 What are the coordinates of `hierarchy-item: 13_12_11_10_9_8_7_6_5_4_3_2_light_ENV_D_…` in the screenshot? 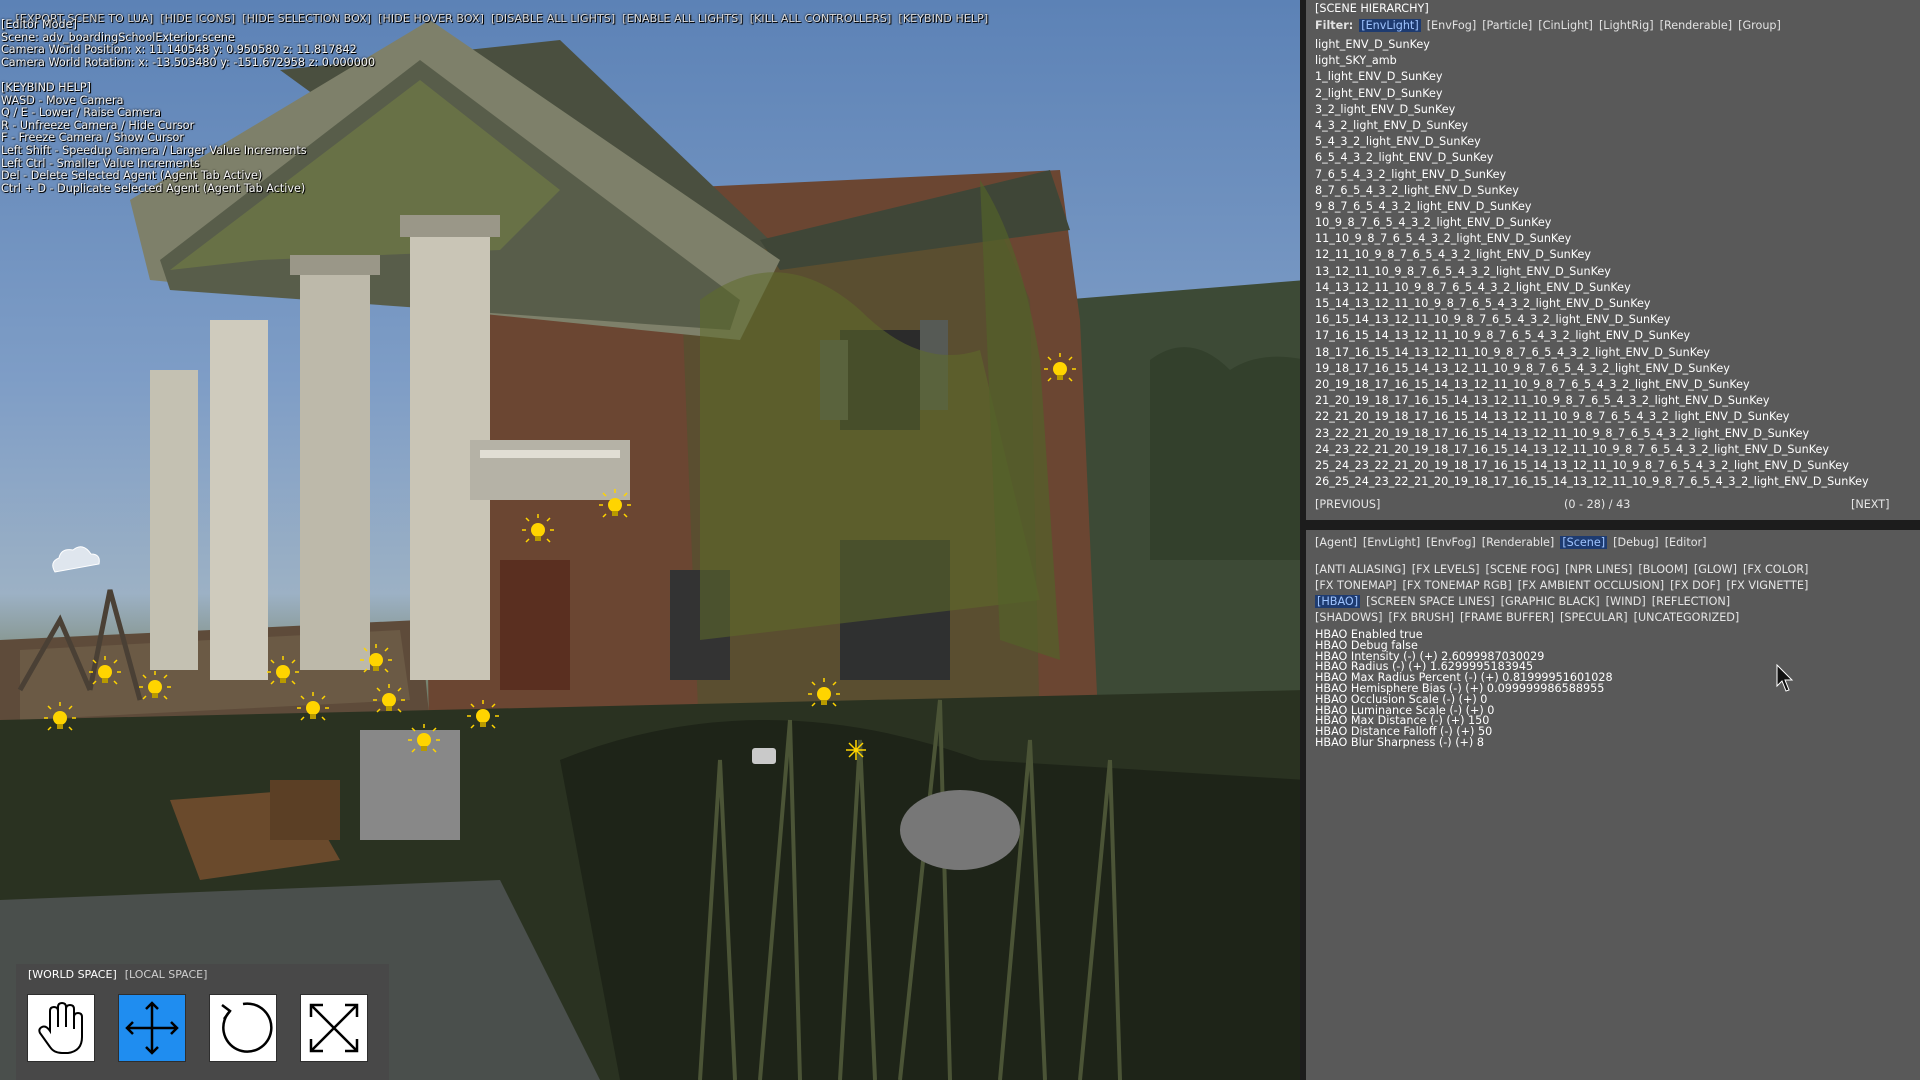 It's located at (1592, 272).